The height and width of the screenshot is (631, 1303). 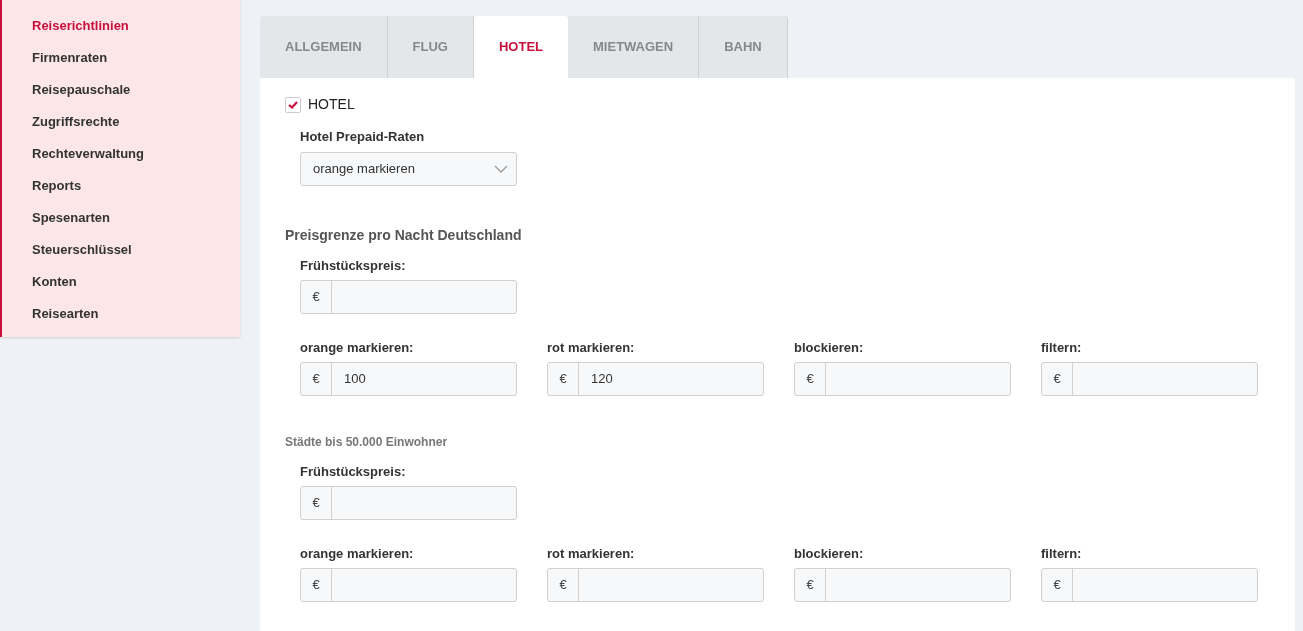 What do you see at coordinates (601, 379) in the screenshot?
I see `input-value: 120` at bounding box center [601, 379].